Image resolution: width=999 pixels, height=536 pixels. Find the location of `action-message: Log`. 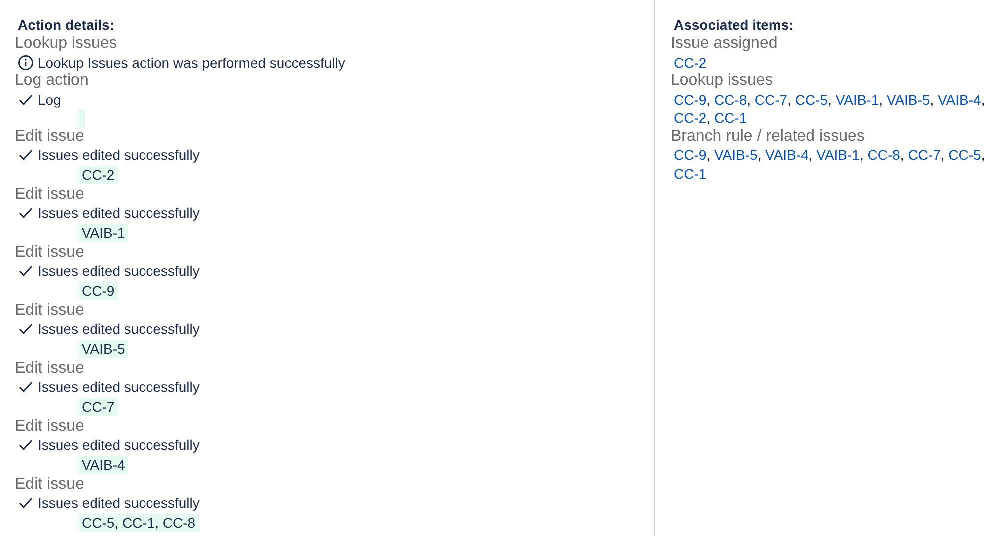

action-message: Log is located at coordinates (50, 99).